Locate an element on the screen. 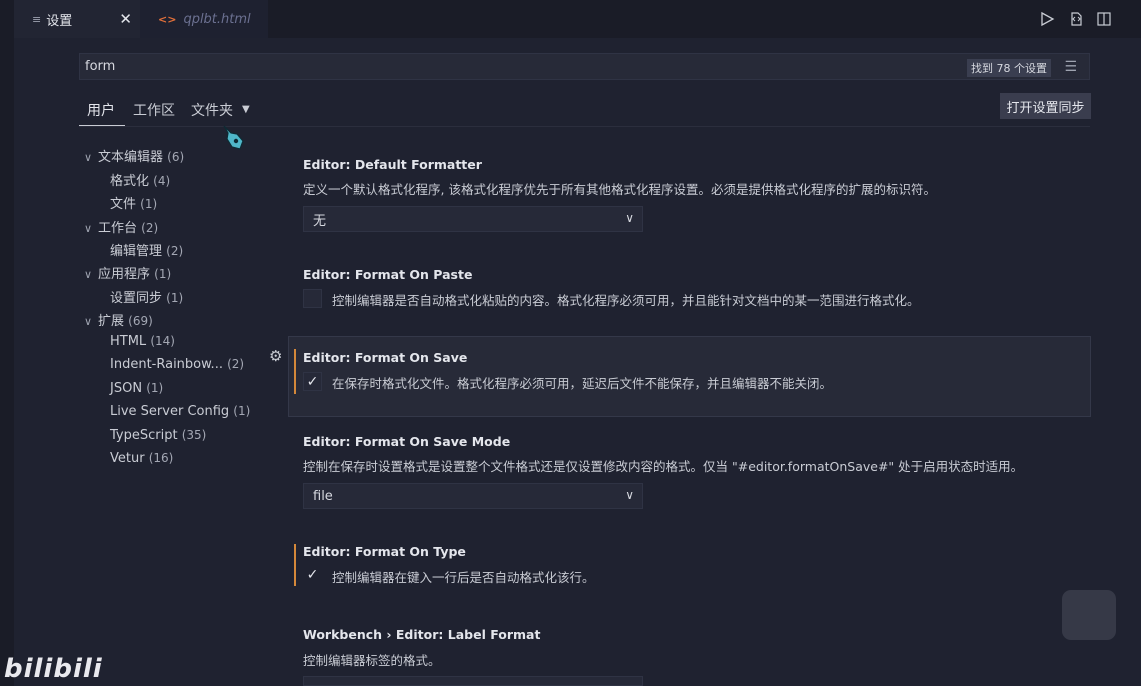 The image size is (1141, 686). scope-tab-folder: 文件夹 is located at coordinates (212, 110).